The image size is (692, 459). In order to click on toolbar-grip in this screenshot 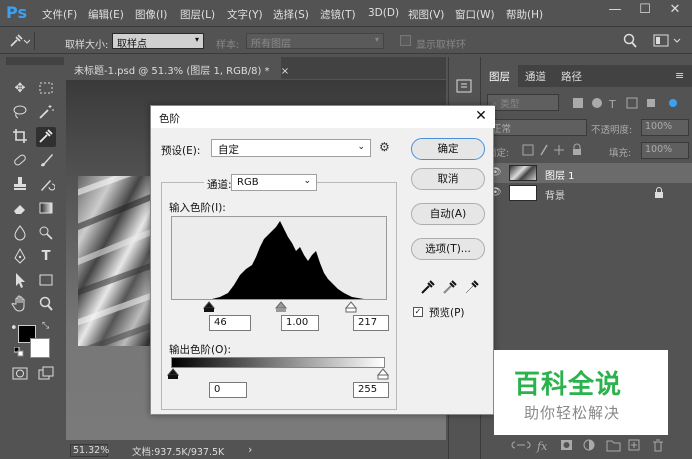, I will do `click(35, 61)`.